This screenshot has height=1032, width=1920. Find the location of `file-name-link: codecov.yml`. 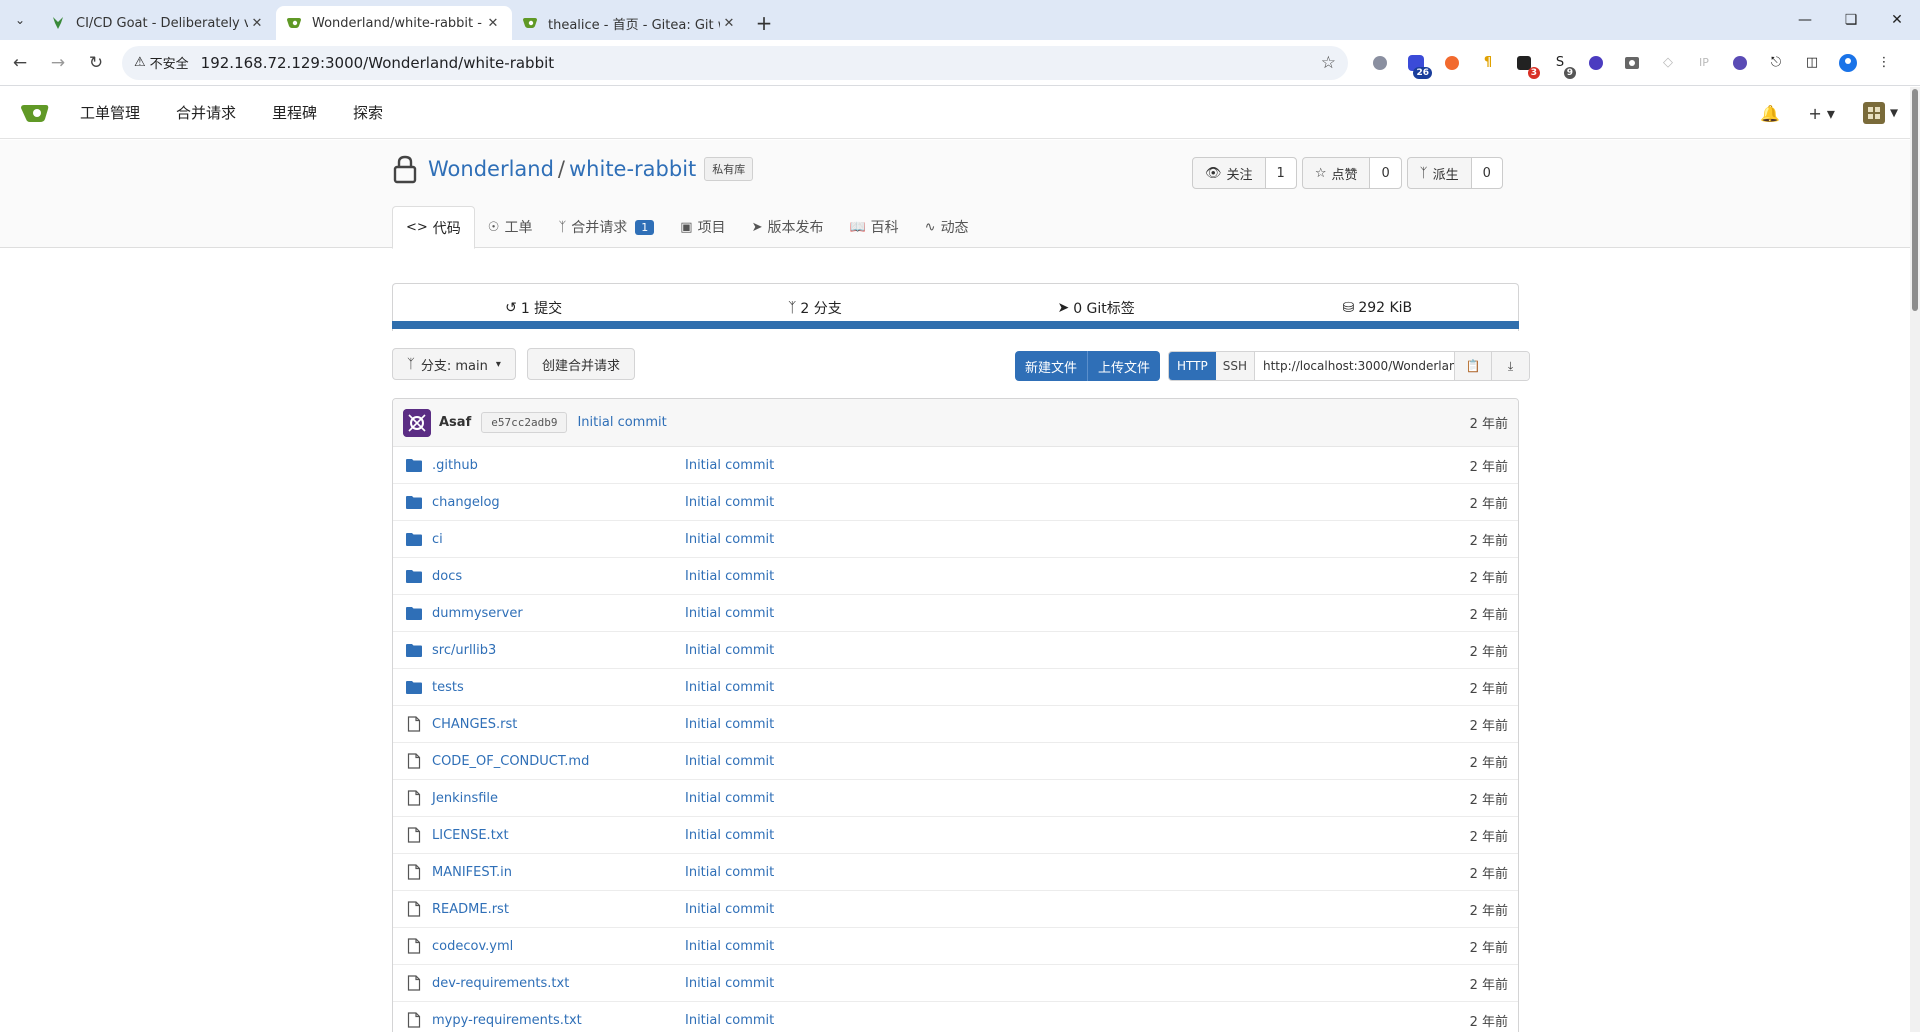

file-name-link: codecov.yml is located at coordinates (472, 946).